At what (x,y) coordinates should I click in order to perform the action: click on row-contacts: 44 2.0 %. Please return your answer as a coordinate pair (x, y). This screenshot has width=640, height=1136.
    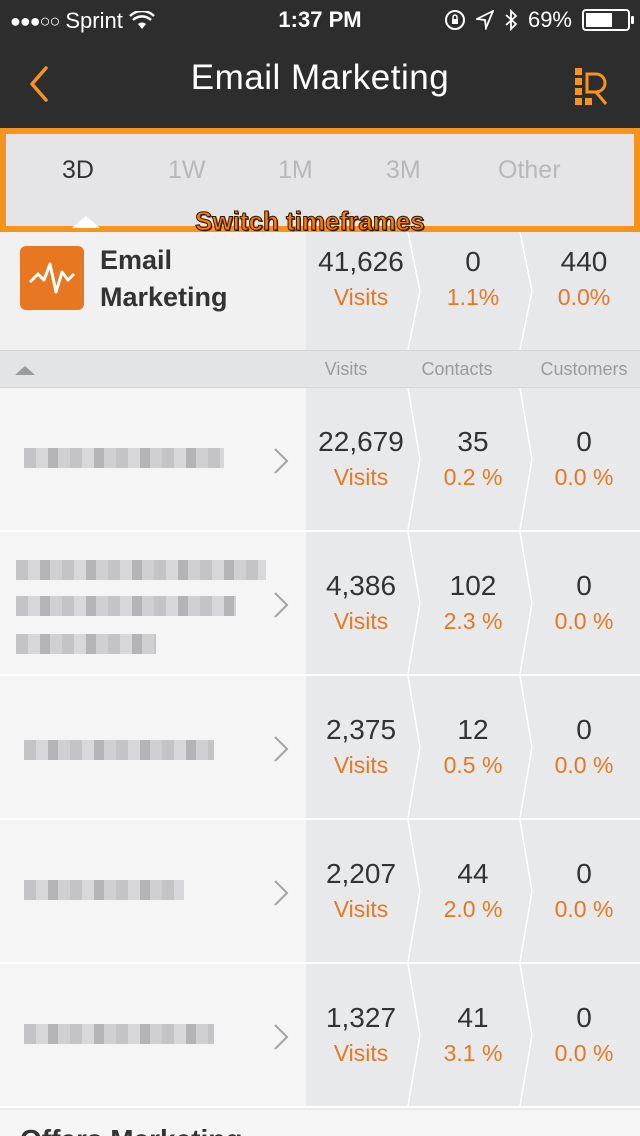
    Looking at the image, I should click on (473, 890).